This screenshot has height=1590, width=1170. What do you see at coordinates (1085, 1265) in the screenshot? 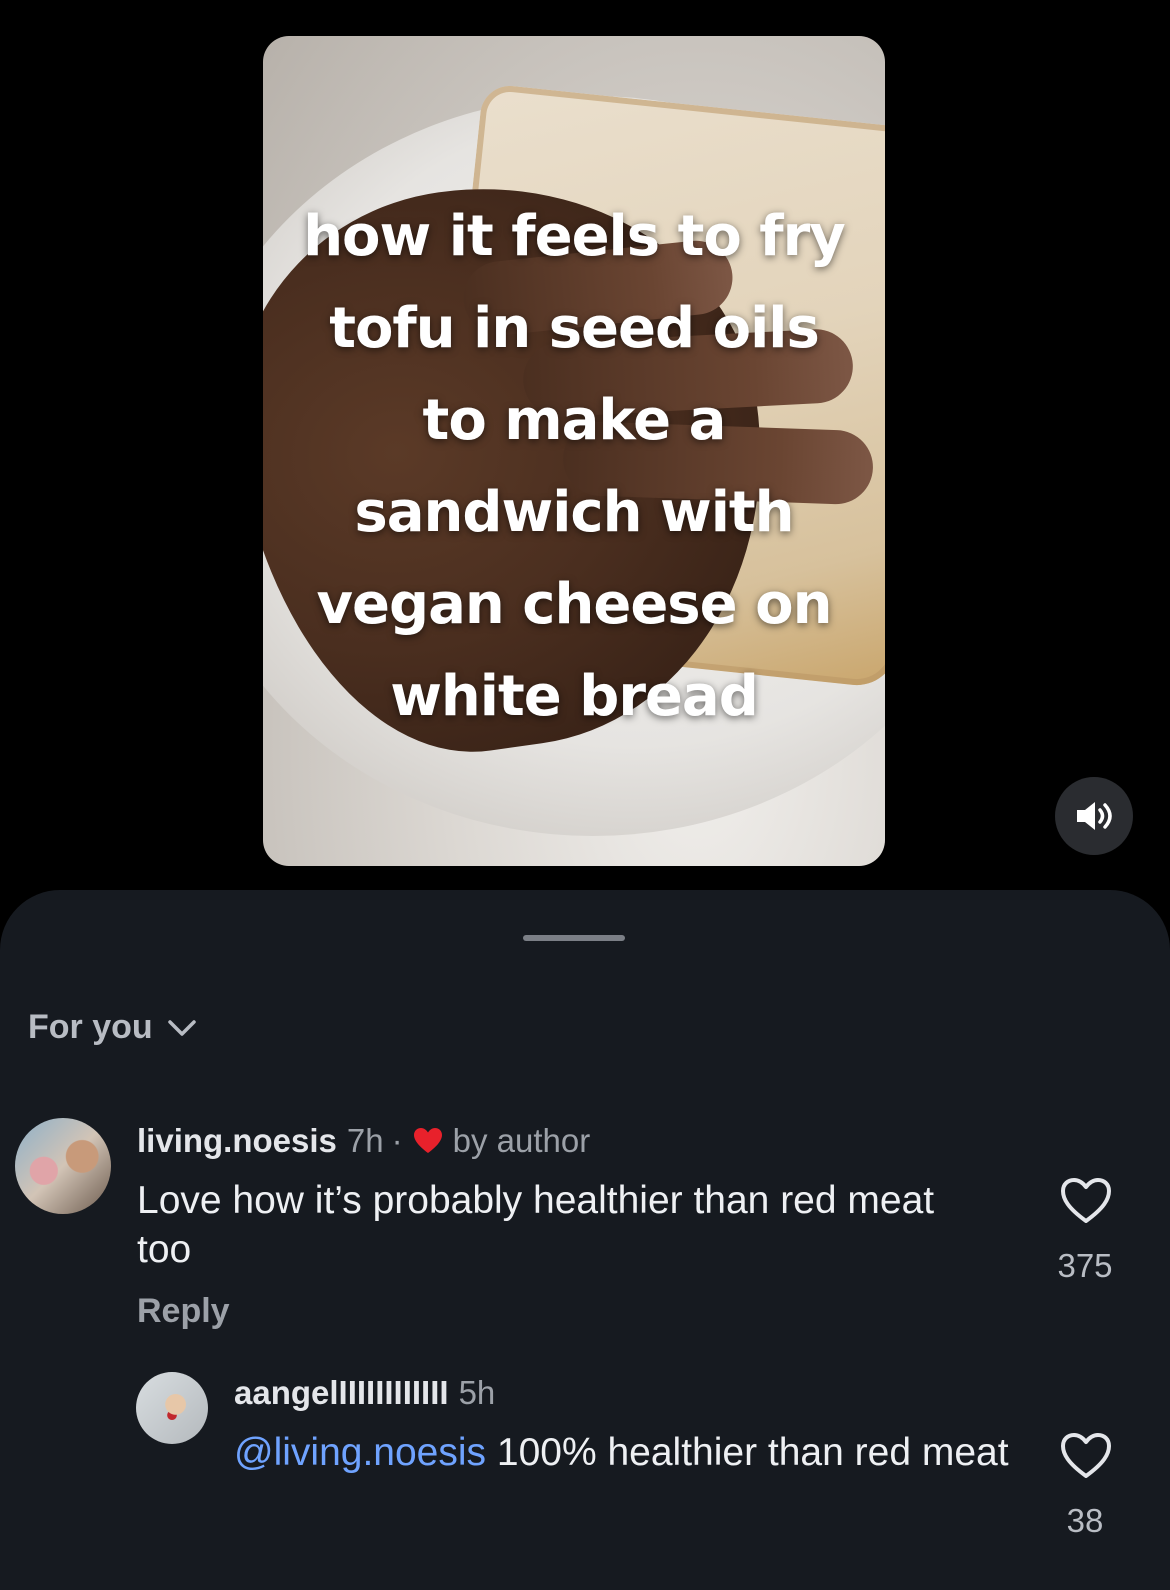
I see `like-count: 375` at bounding box center [1085, 1265].